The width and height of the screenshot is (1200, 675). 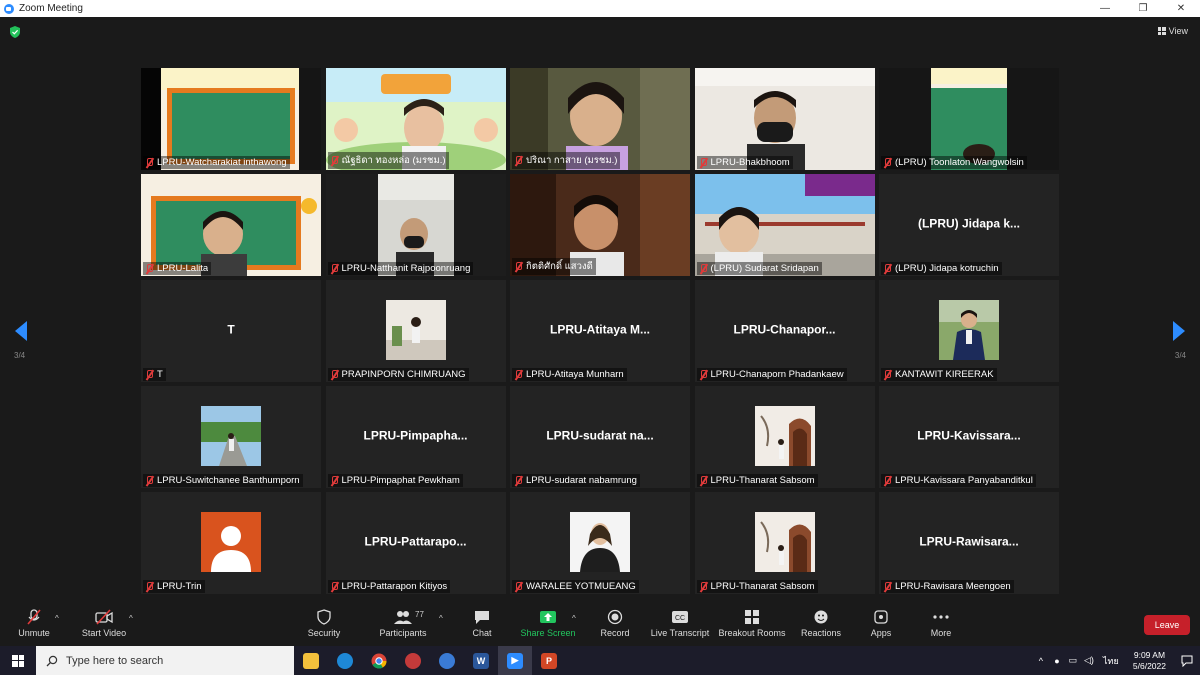 What do you see at coordinates (57, 618) in the screenshot?
I see `audio-options-caret: ^` at bounding box center [57, 618].